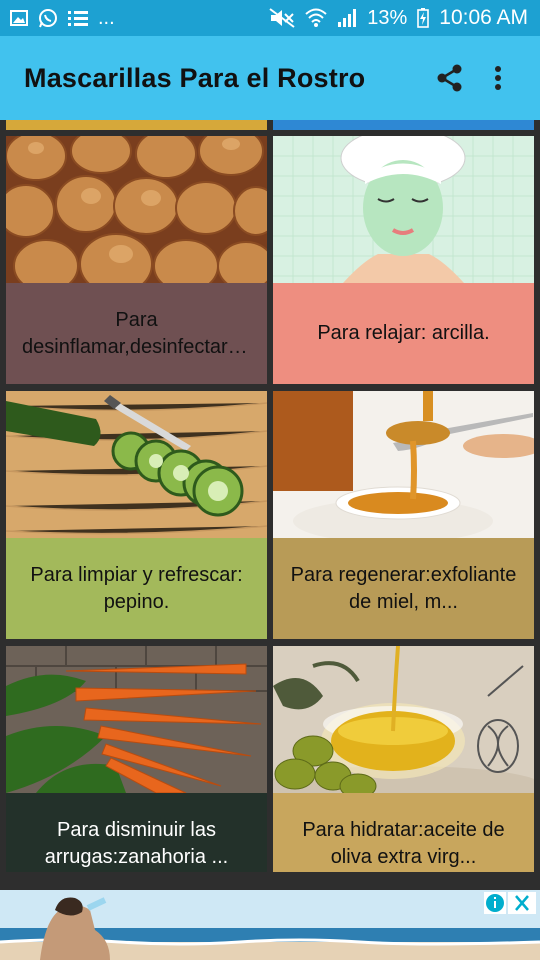 The width and height of the screenshot is (540, 960). What do you see at coordinates (282, 18) in the screenshot?
I see `mute-icon` at bounding box center [282, 18].